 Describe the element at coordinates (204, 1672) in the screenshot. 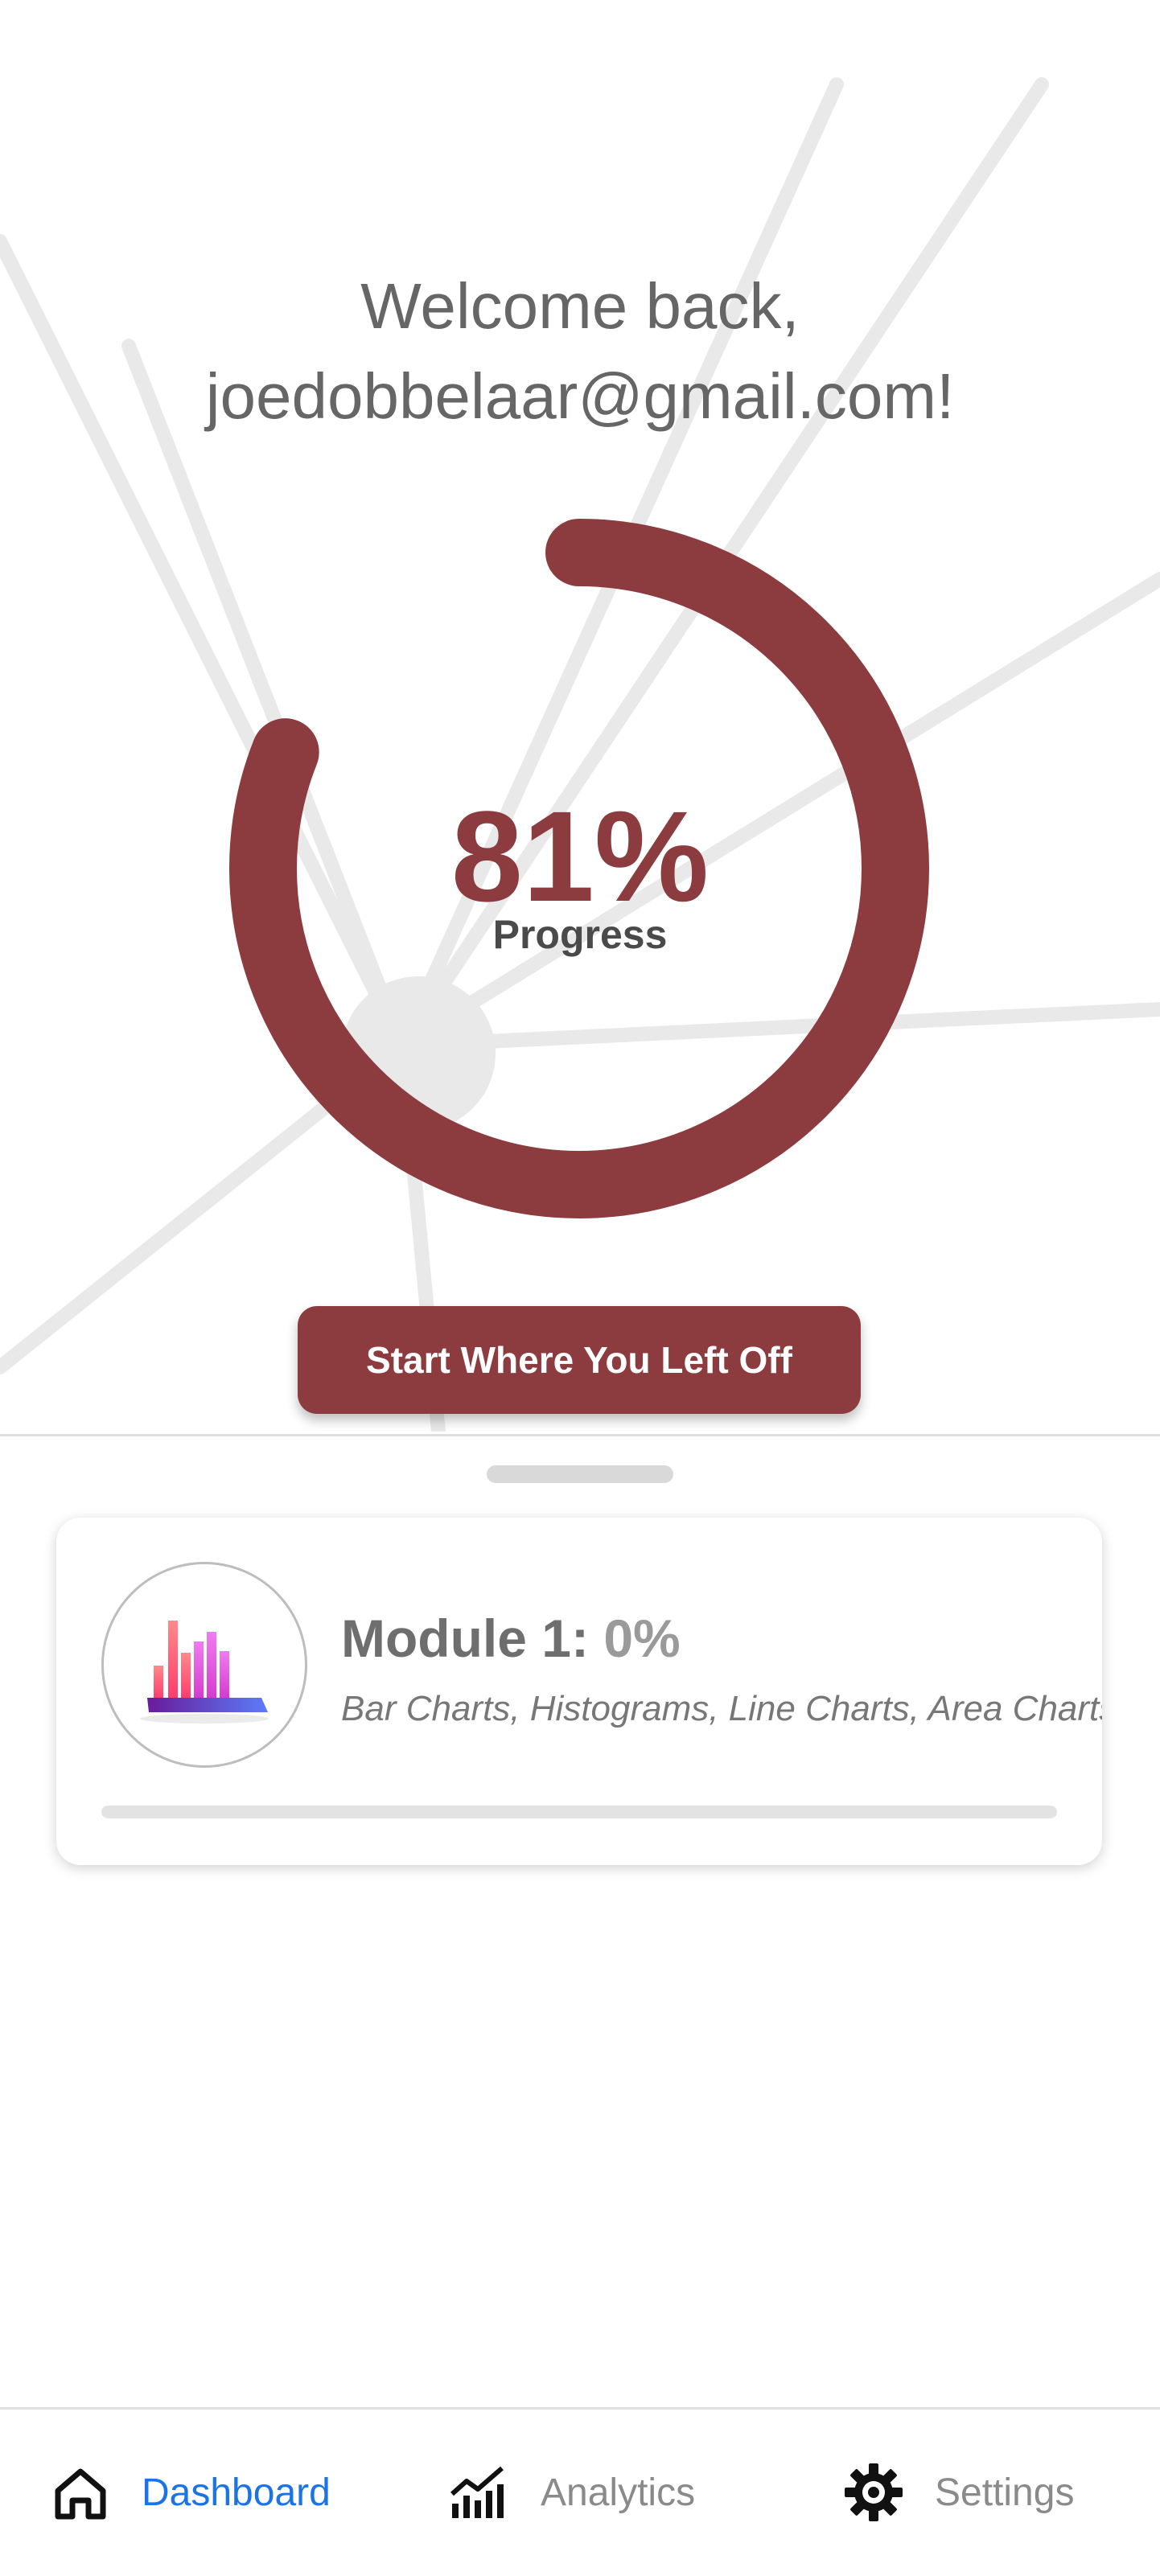

I see `bar-chart-3d-icon` at that location.